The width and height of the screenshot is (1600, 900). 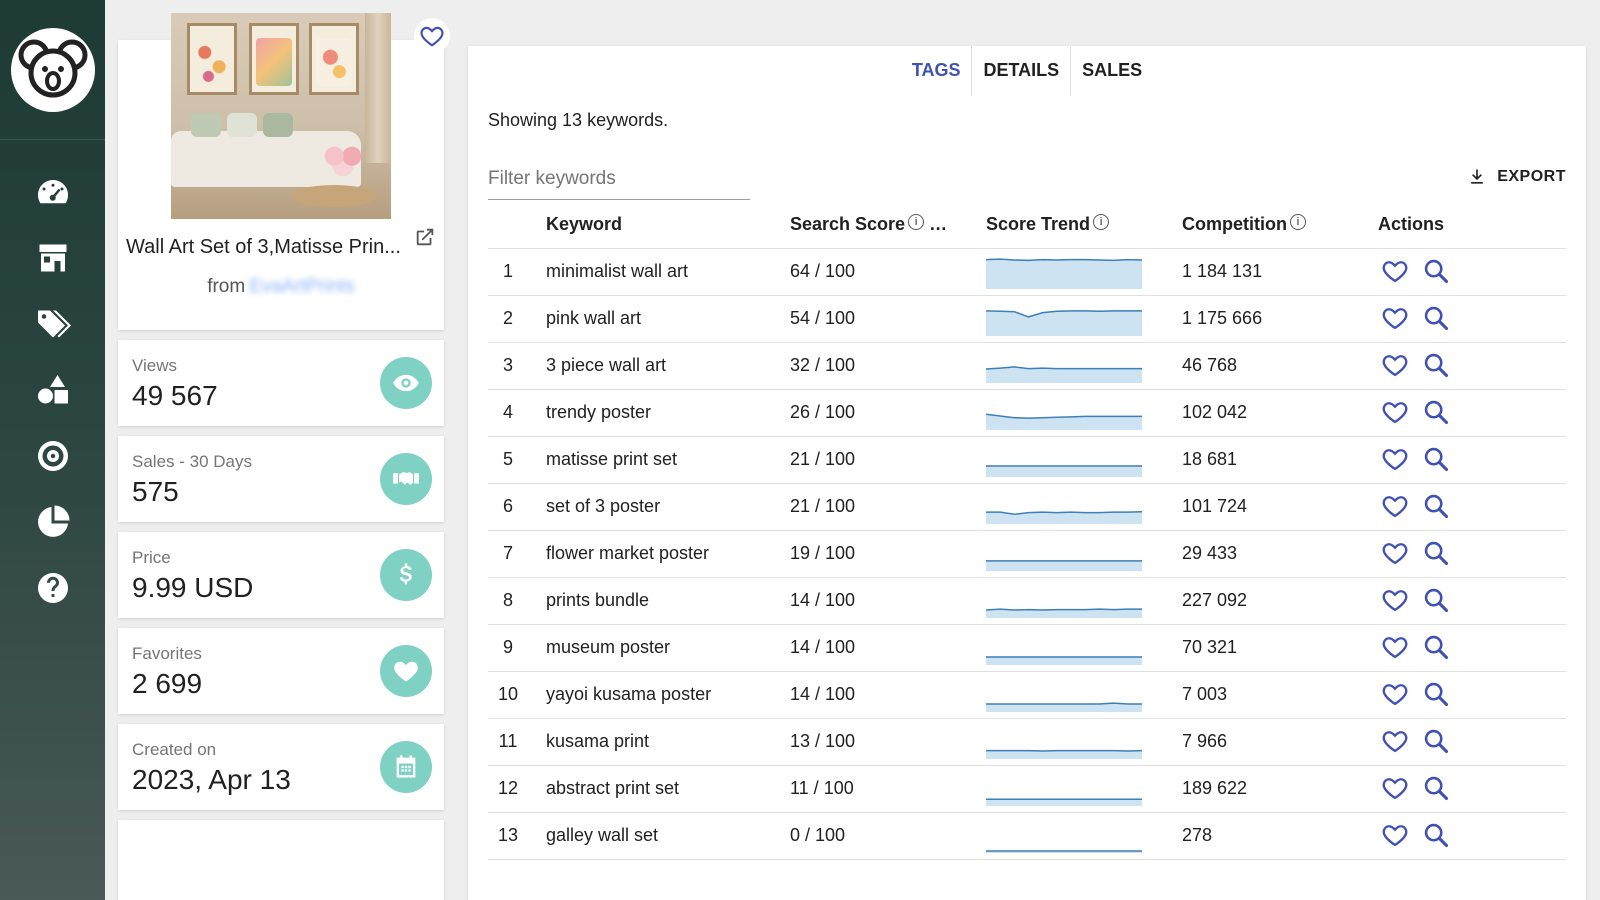 I want to click on search-score-cell: 64 / 100, so click(x=888, y=272).